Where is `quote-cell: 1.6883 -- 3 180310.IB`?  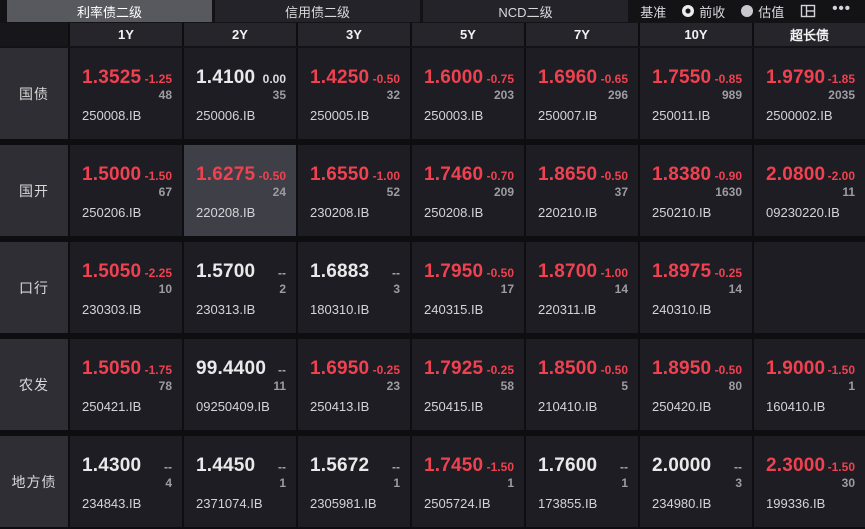
quote-cell: 1.6883 -- 3 180310.IB is located at coordinates (354, 287).